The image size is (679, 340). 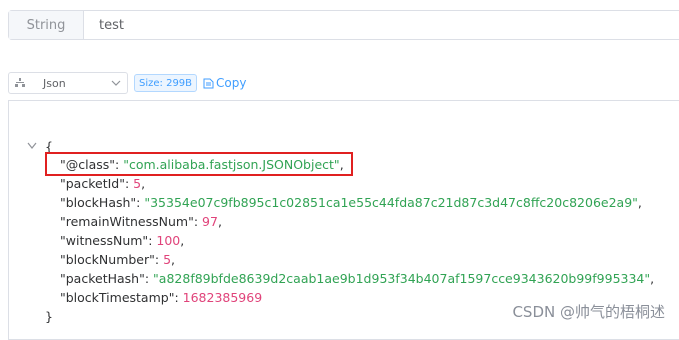 I want to click on json-entry: "witnessNum": 100,, so click(x=122, y=240).